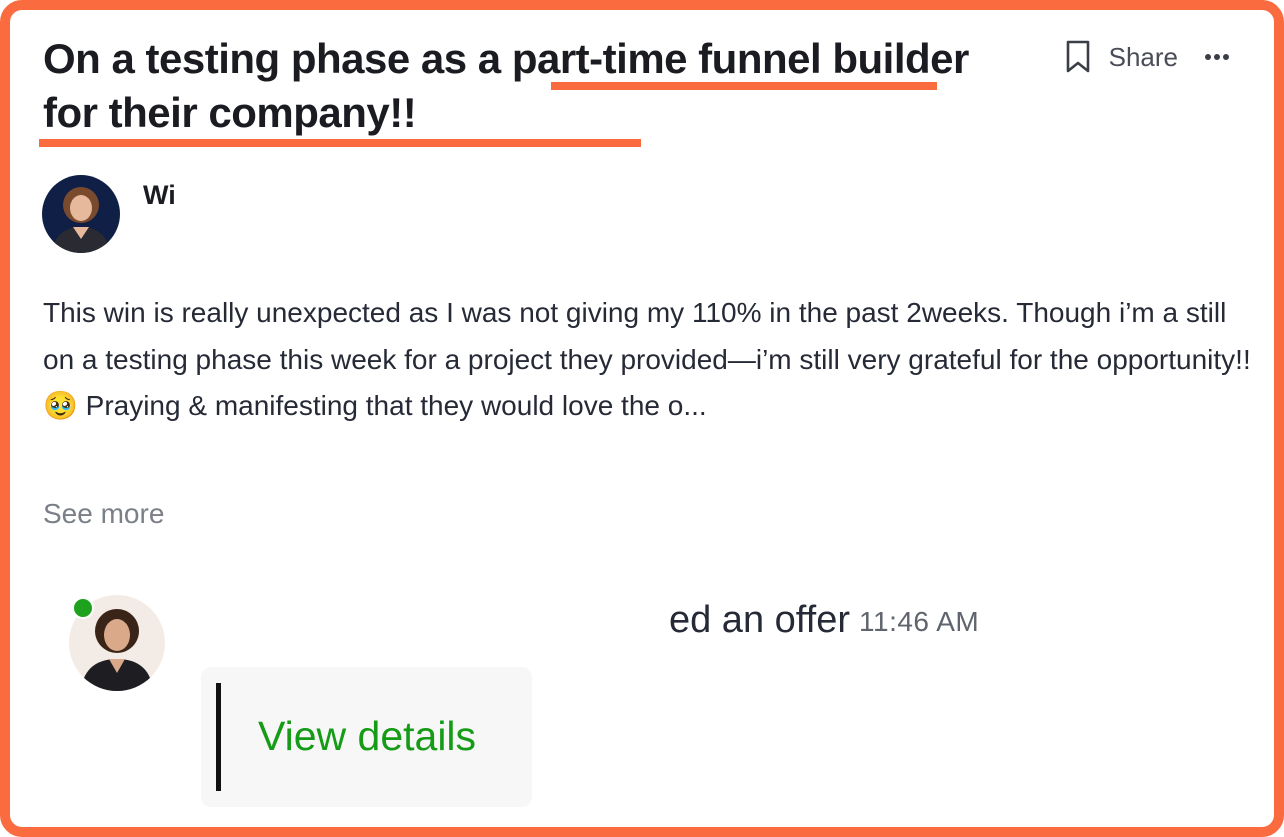  I want to click on offer-details-card: View details, so click(366, 737).